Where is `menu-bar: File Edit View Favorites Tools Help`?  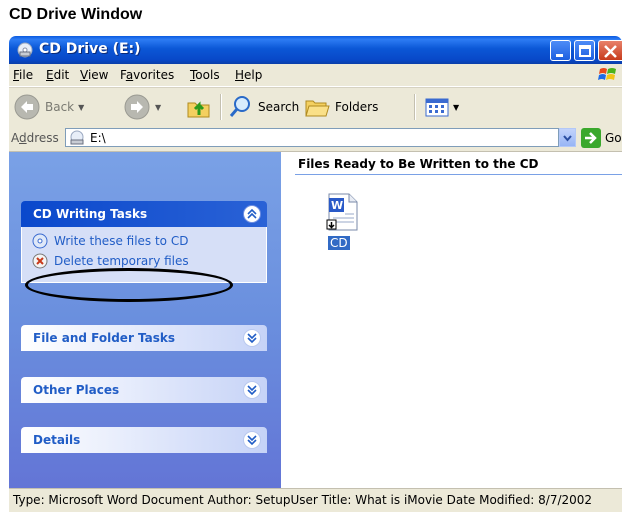 menu-bar: File Edit View Favorites Tools Help is located at coordinates (315, 75).